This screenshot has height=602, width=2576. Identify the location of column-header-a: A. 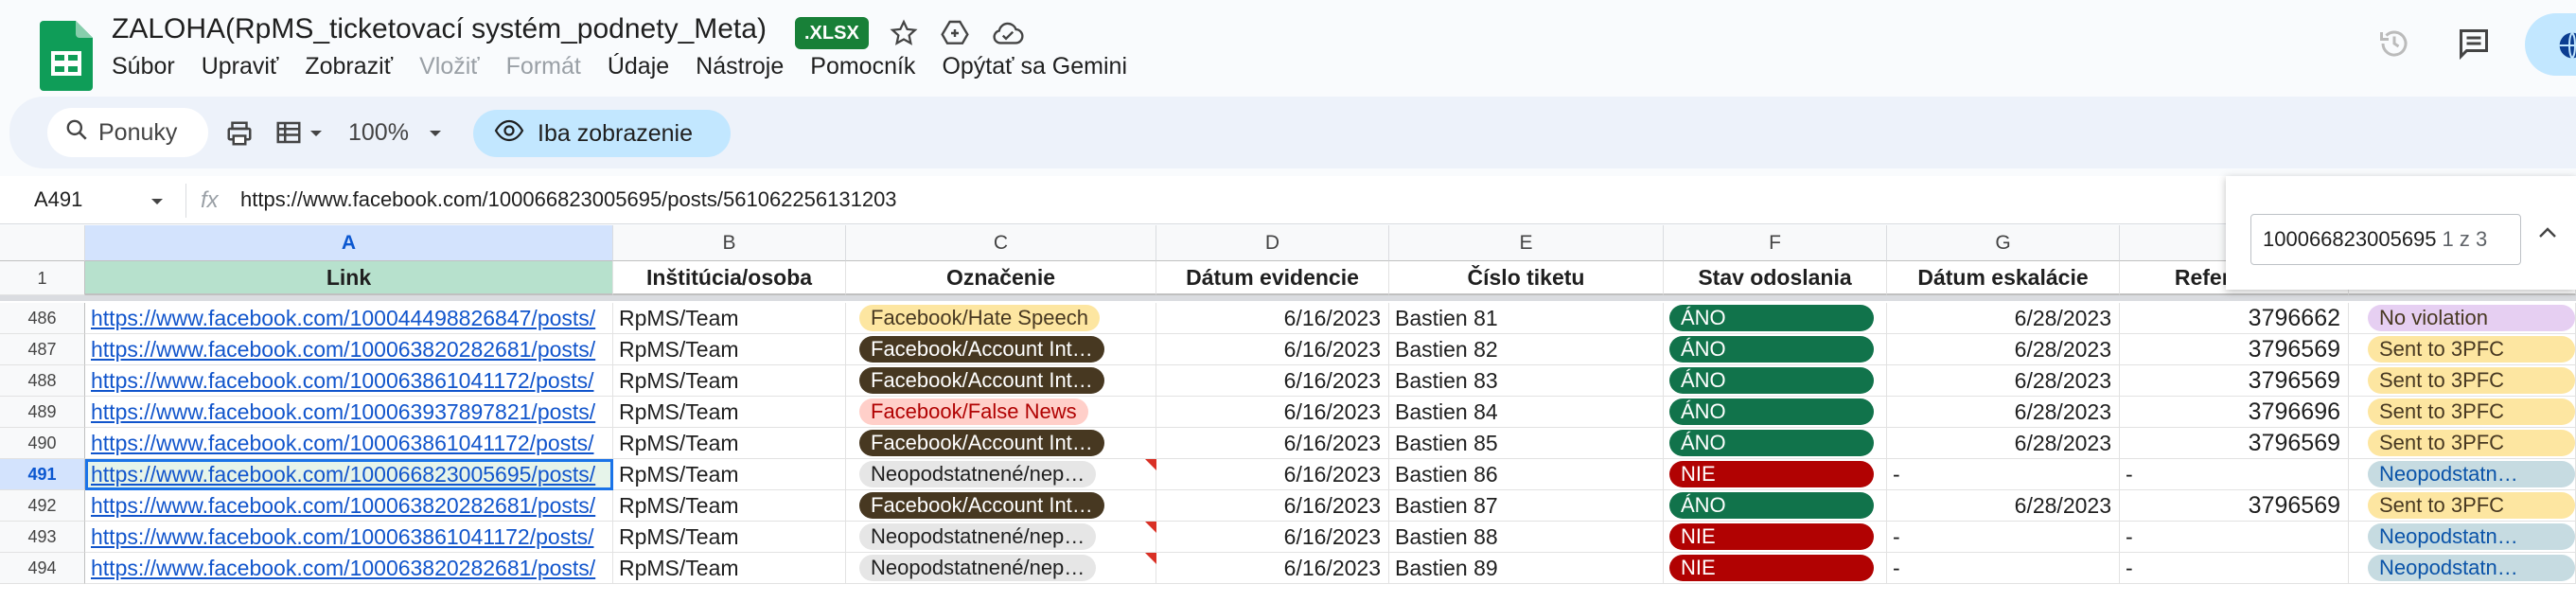
(349, 243).